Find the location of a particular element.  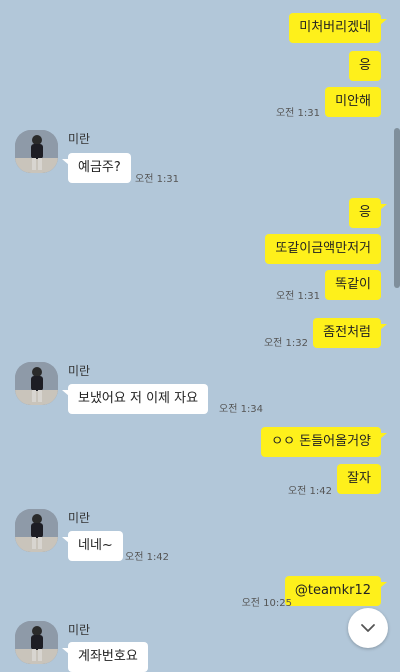

scrollbar is located at coordinates (397, 208).